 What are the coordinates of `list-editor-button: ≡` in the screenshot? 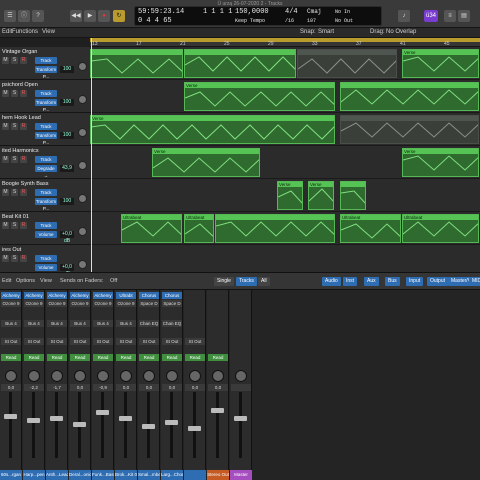 It's located at (450, 16).